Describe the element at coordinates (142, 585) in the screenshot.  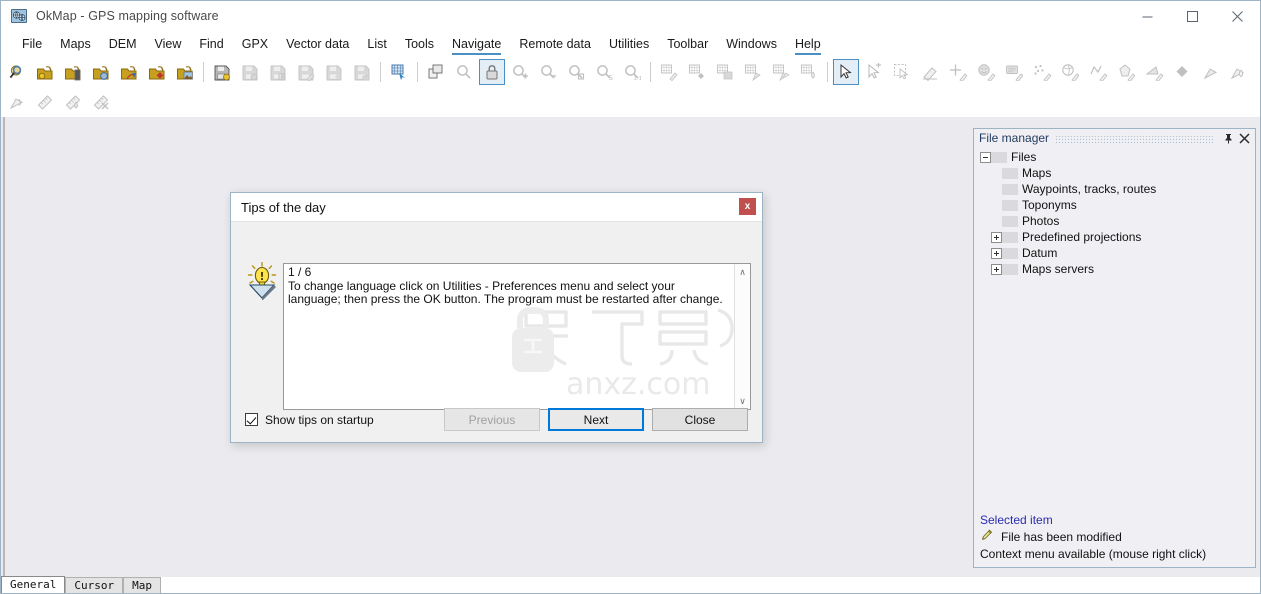
I see `status-tab-map: Map` at that location.